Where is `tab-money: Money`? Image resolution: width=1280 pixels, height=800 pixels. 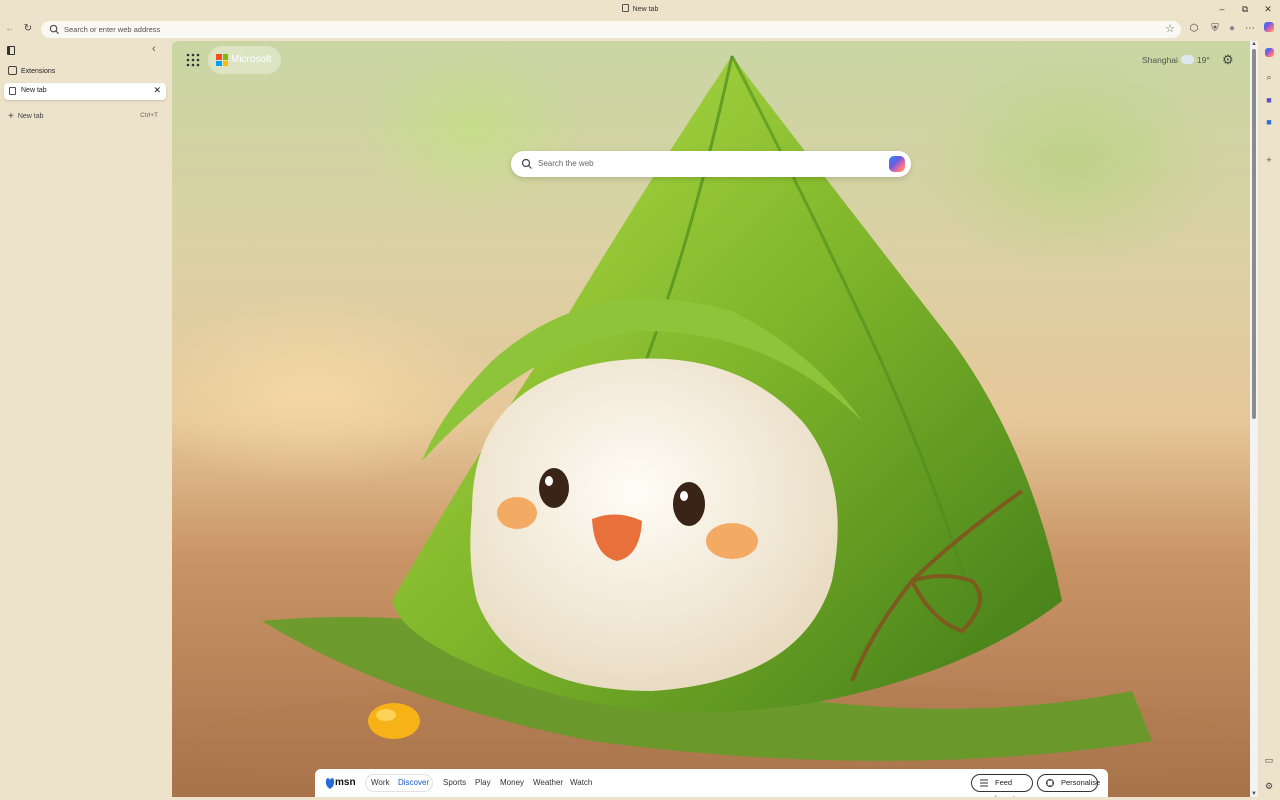 tab-money: Money is located at coordinates (512, 782).